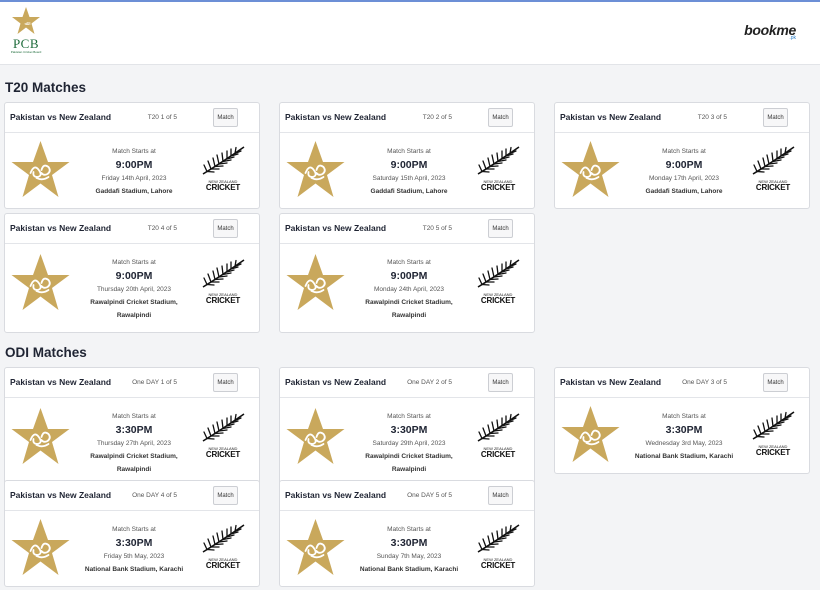 The image size is (820, 590). I want to click on match-sequence: One DAY 3 of 5, so click(704, 382).